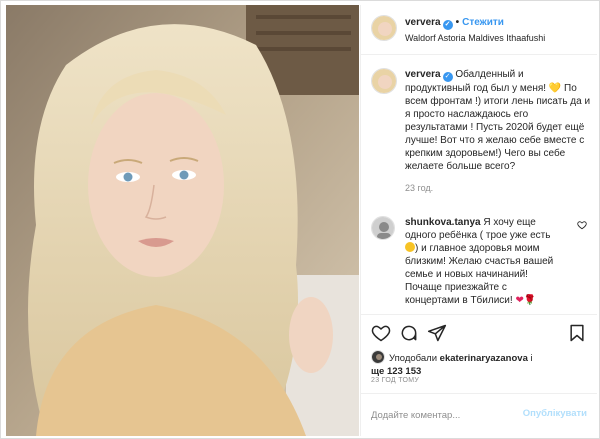 This screenshot has height=439, width=600. I want to click on comment-bubble-icon, so click(409, 333).